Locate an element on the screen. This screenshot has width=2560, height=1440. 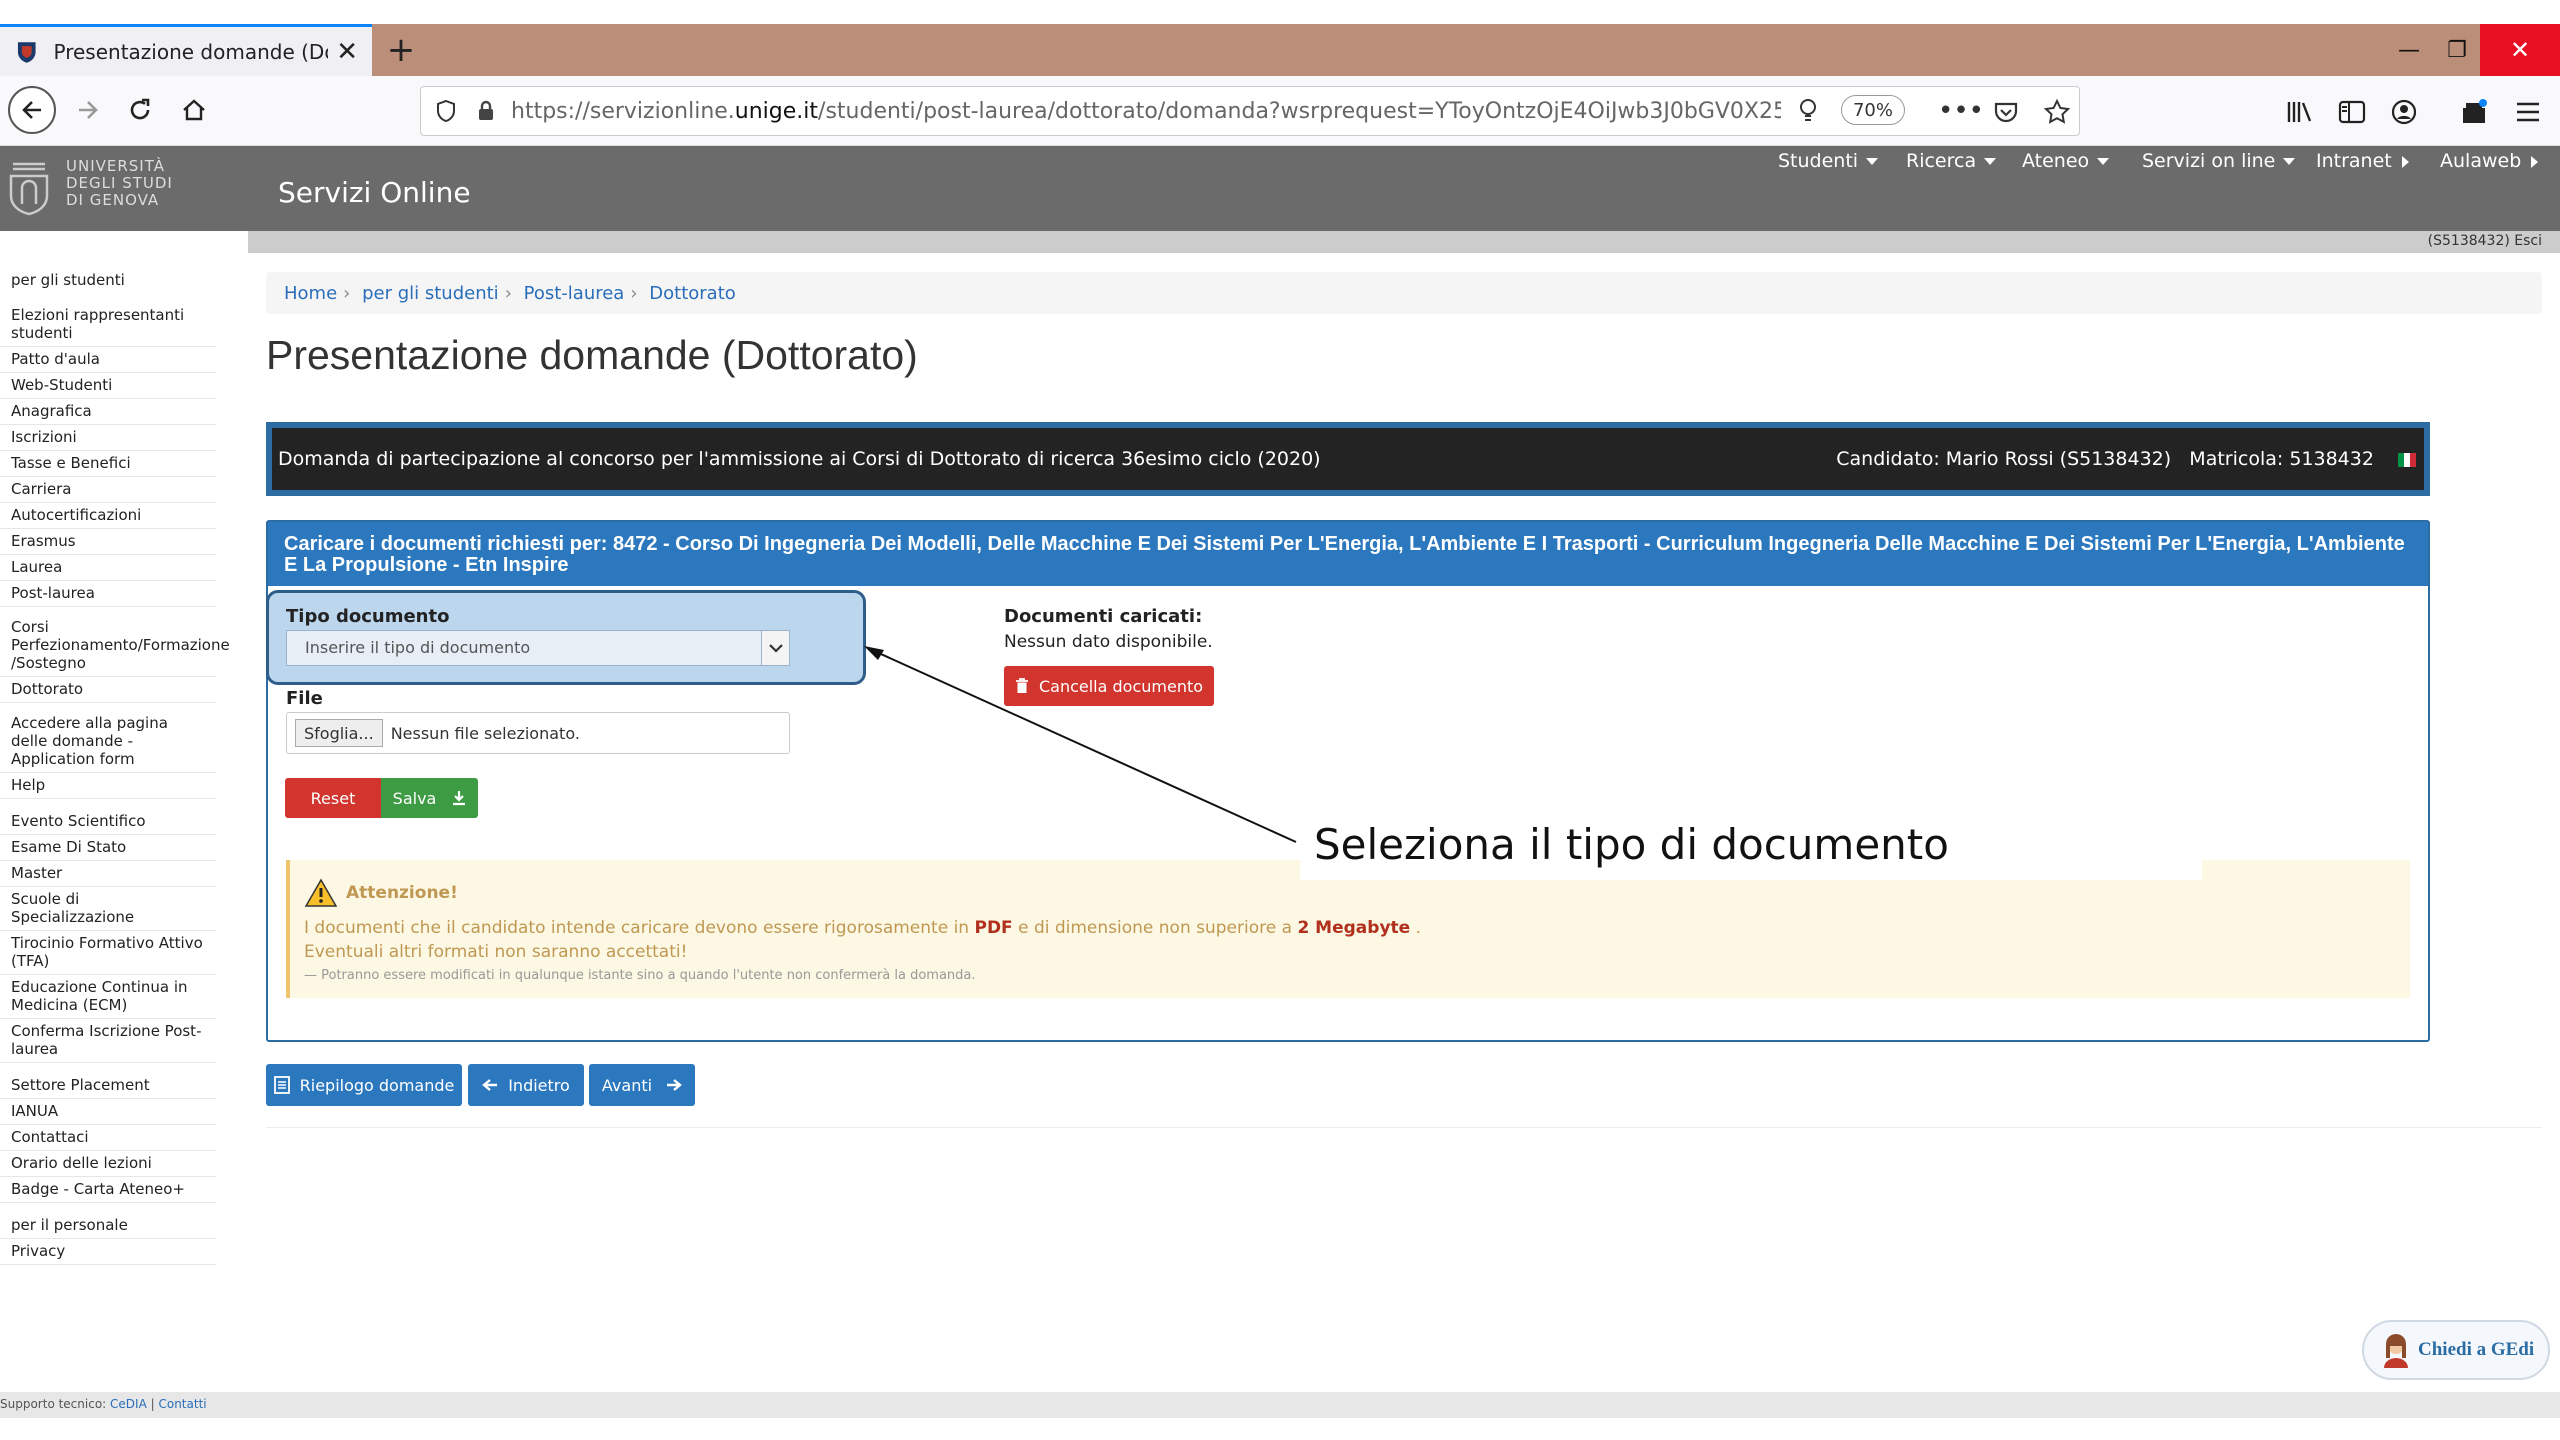
chat-avatar-icon is located at coordinates (2396, 1351).